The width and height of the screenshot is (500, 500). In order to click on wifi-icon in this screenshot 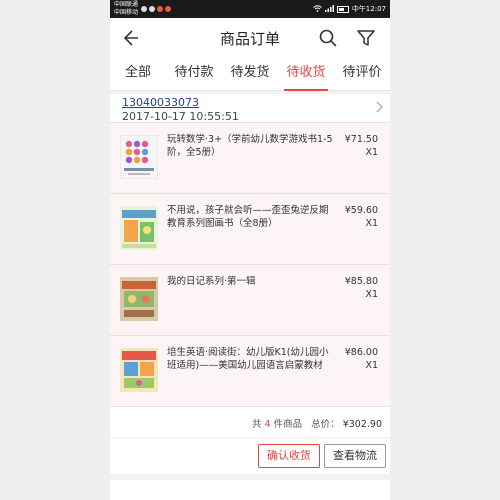, I will do `click(317, 9)`.